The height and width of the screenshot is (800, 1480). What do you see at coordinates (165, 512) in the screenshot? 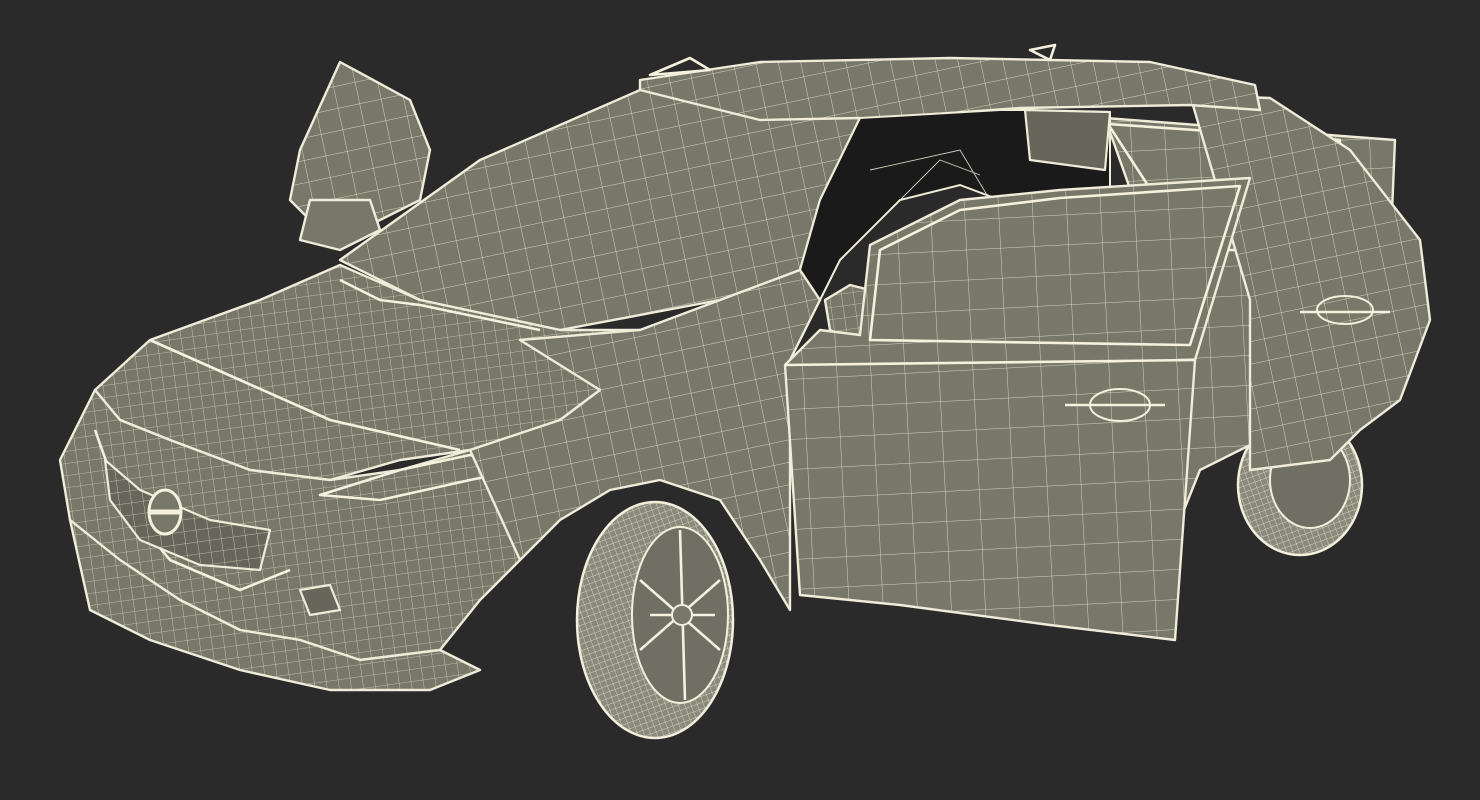
I see `brand-emblem-icon` at bounding box center [165, 512].